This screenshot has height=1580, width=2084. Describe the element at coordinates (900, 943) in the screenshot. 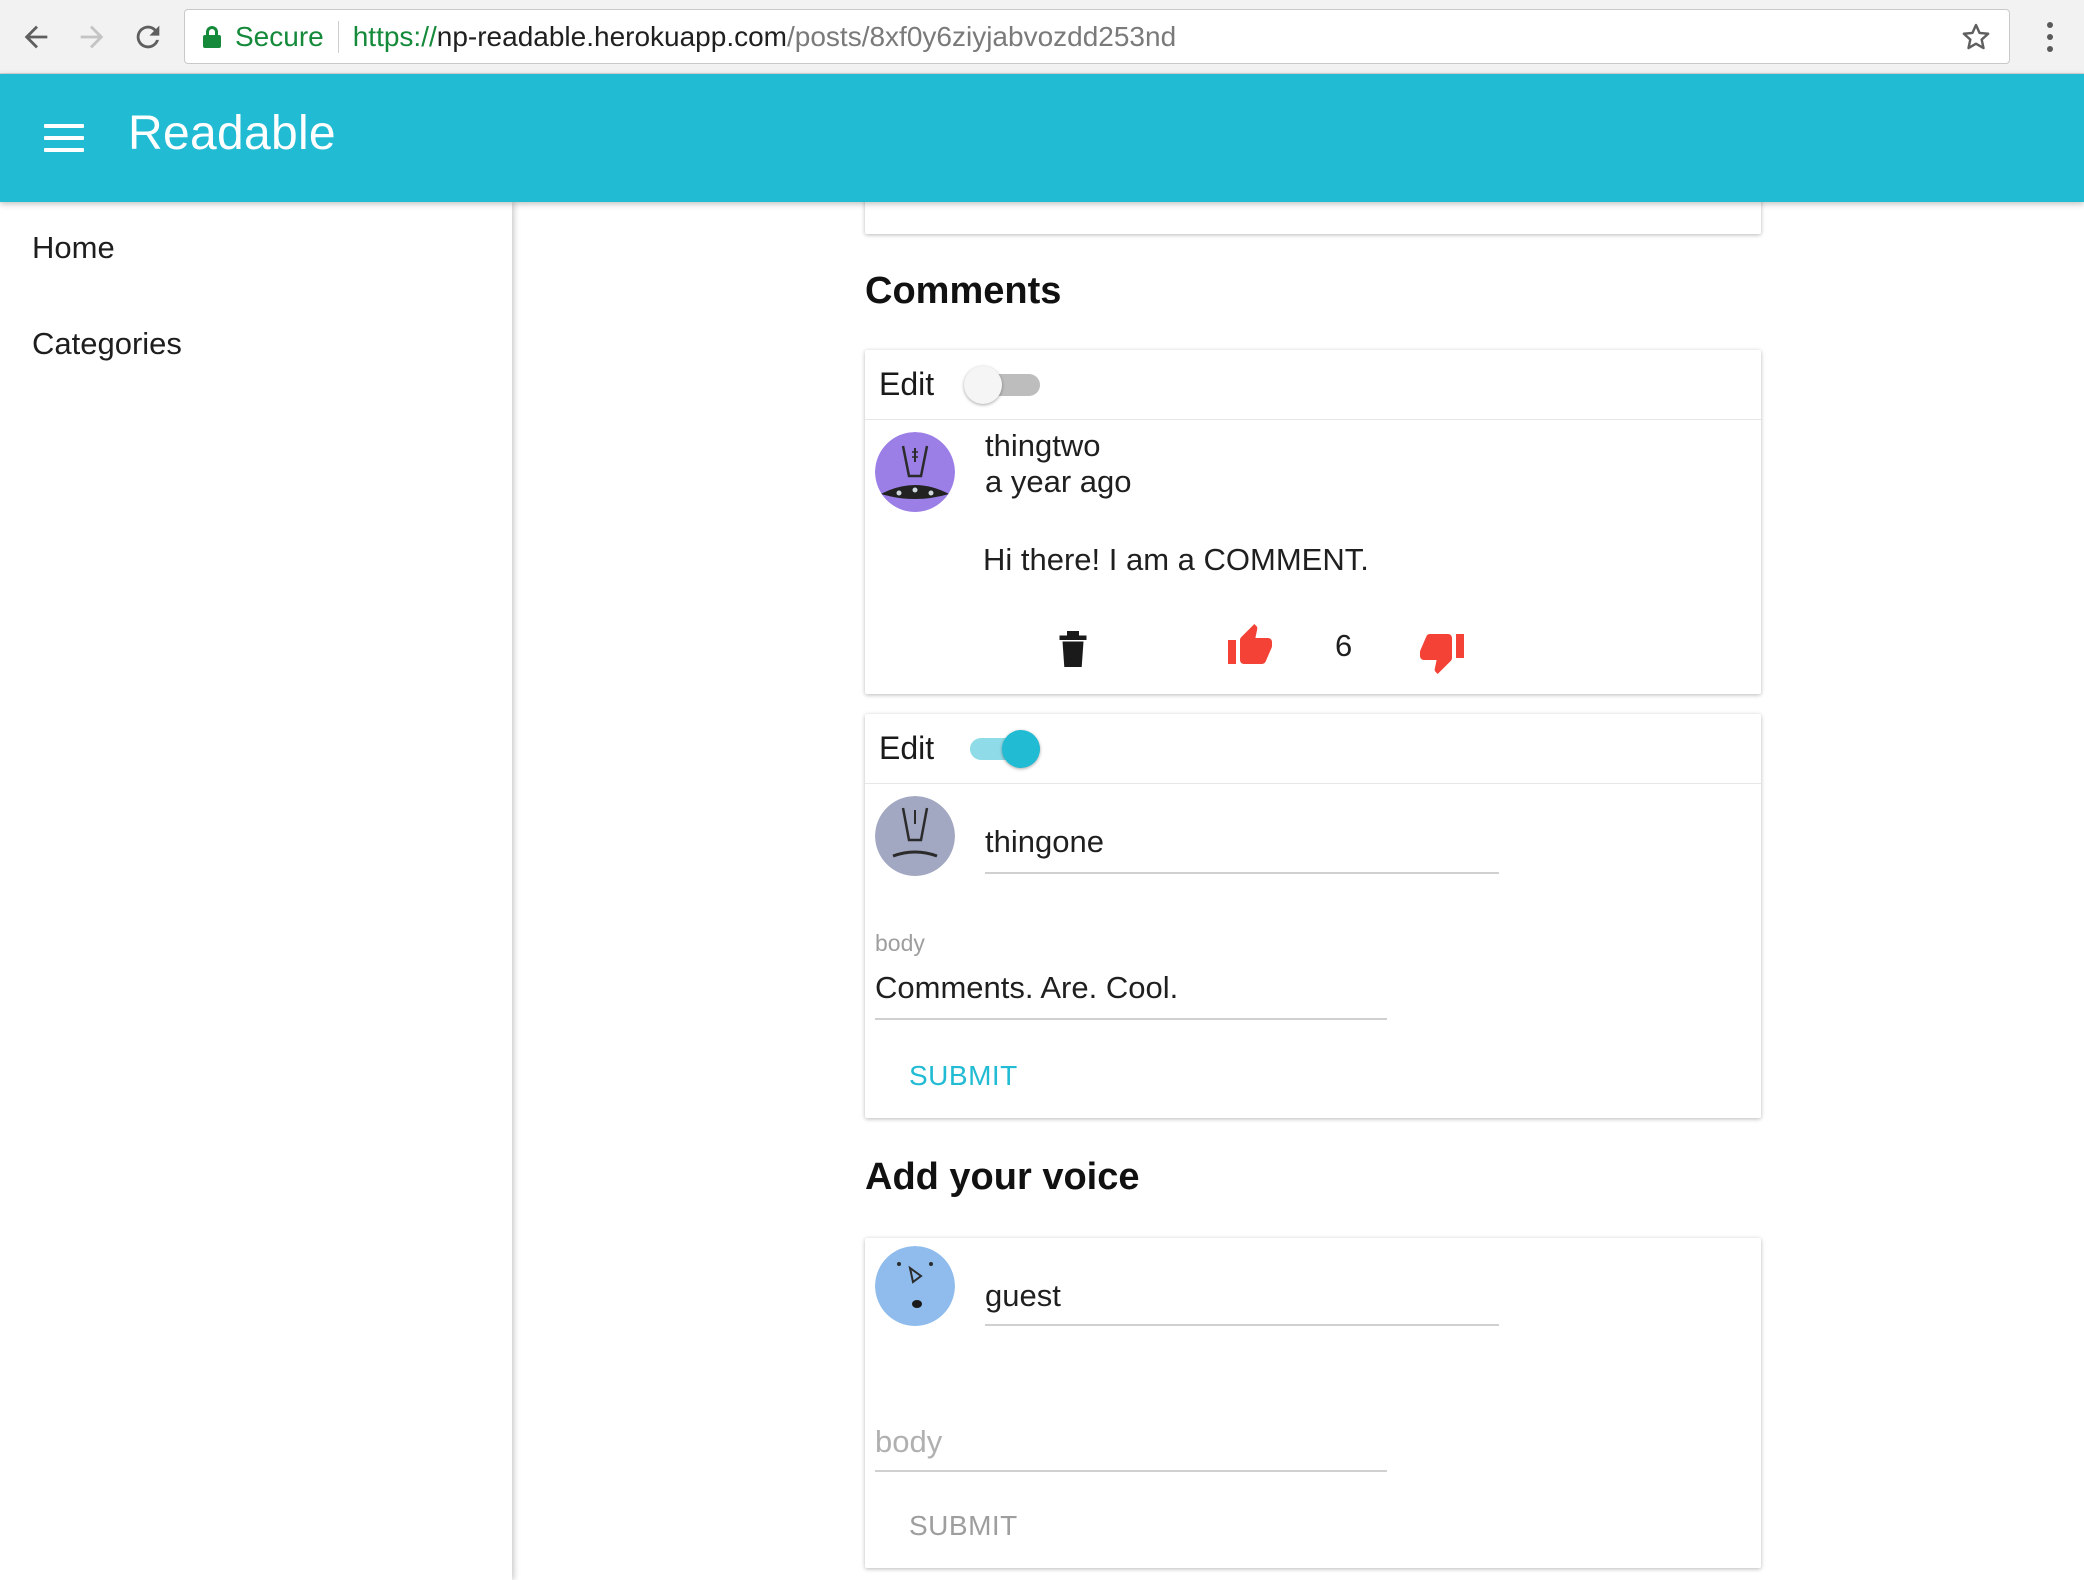

I see `body-field-label: body` at that location.